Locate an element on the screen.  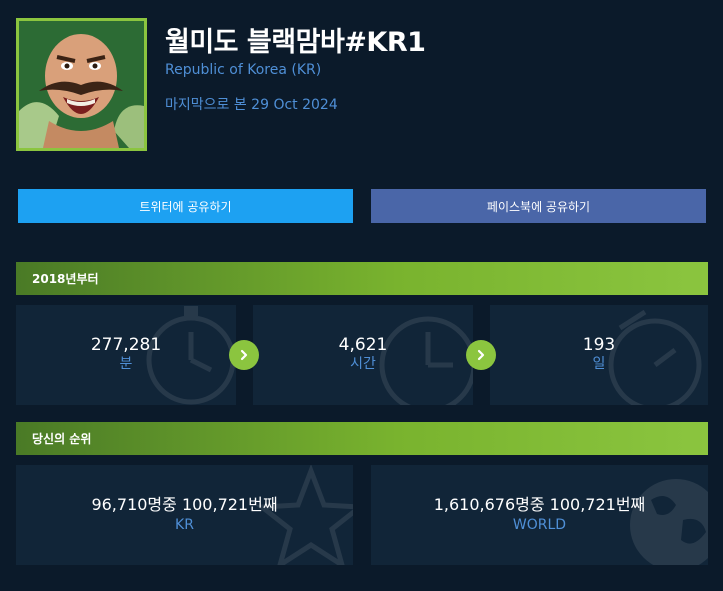
minutes-value: 277,281 is located at coordinates (126, 345).